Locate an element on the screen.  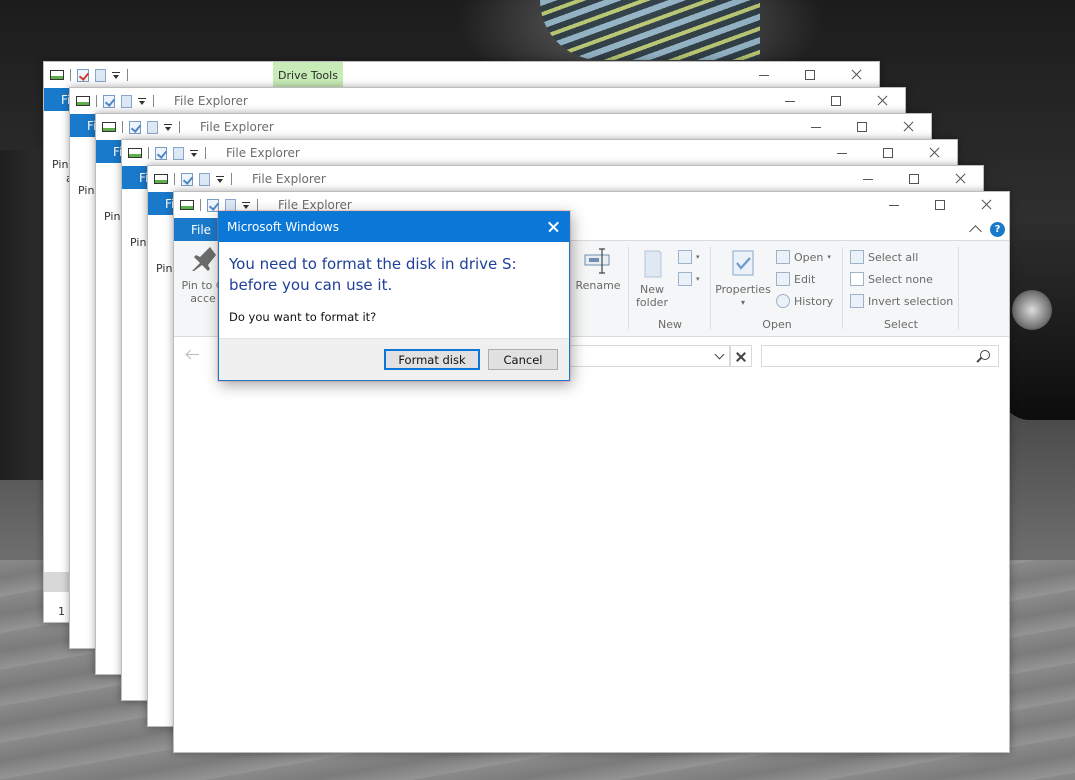
format-disk-button: Format disk is located at coordinates (432, 359).